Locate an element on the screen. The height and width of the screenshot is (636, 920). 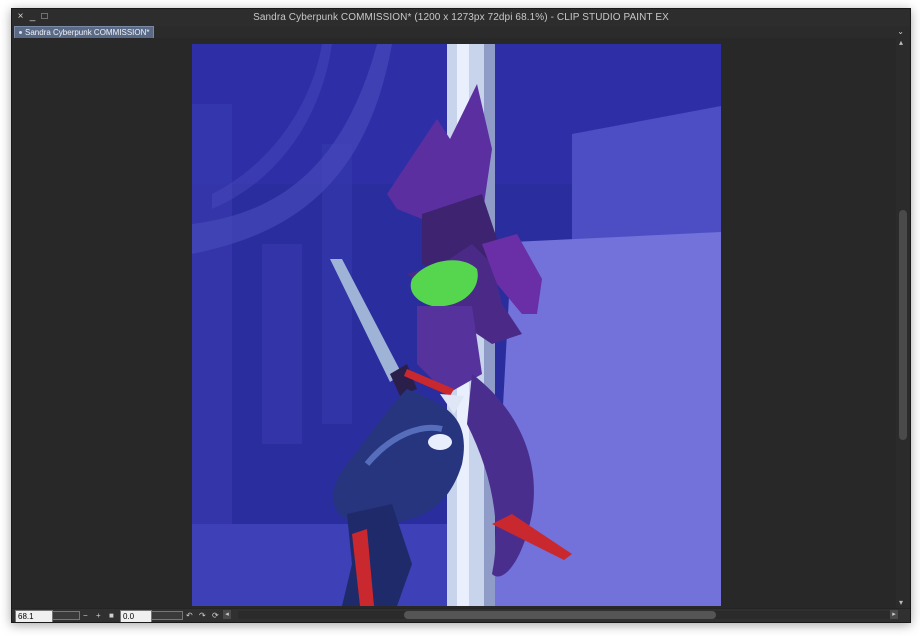
scroll-right-icon: ▸ is located at coordinates (894, 614).